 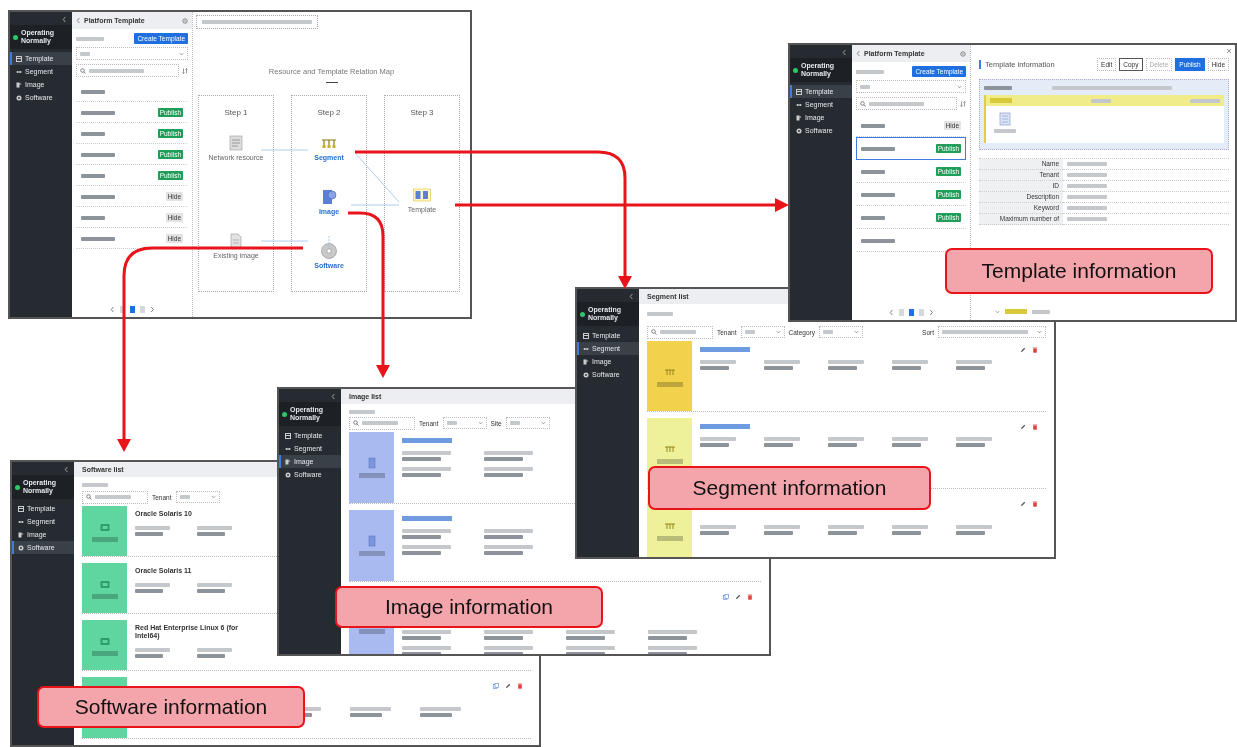 What do you see at coordinates (1229, 51) in the screenshot?
I see `close-icon` at bounding box center [1229, 51].